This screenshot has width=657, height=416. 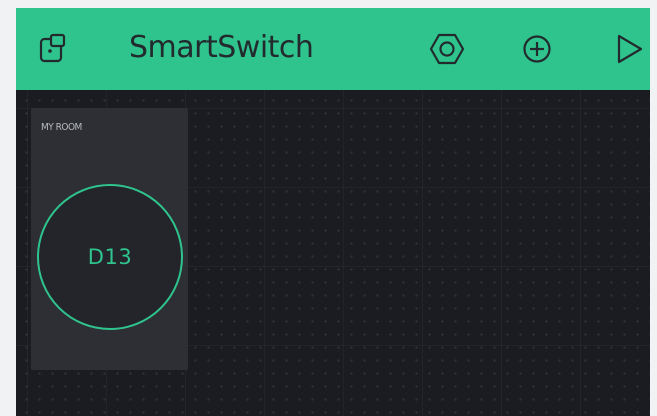 I want to click on play-icon, so click(x=629, y=49).